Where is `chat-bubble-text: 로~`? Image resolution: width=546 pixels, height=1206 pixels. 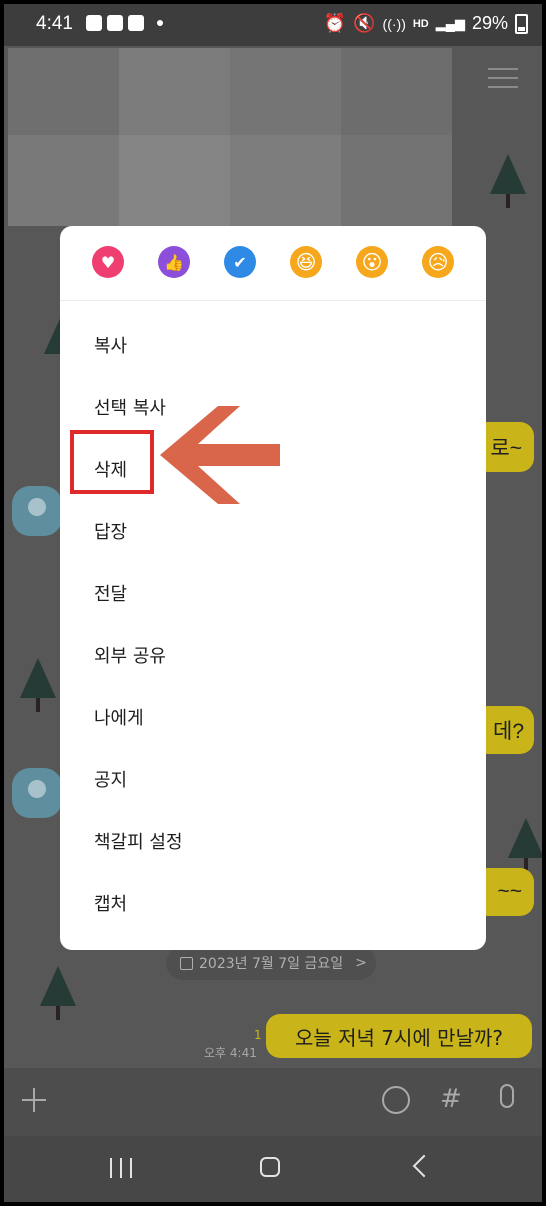 chat-bubble-text: 로~ is located at coordinates (506, 448).